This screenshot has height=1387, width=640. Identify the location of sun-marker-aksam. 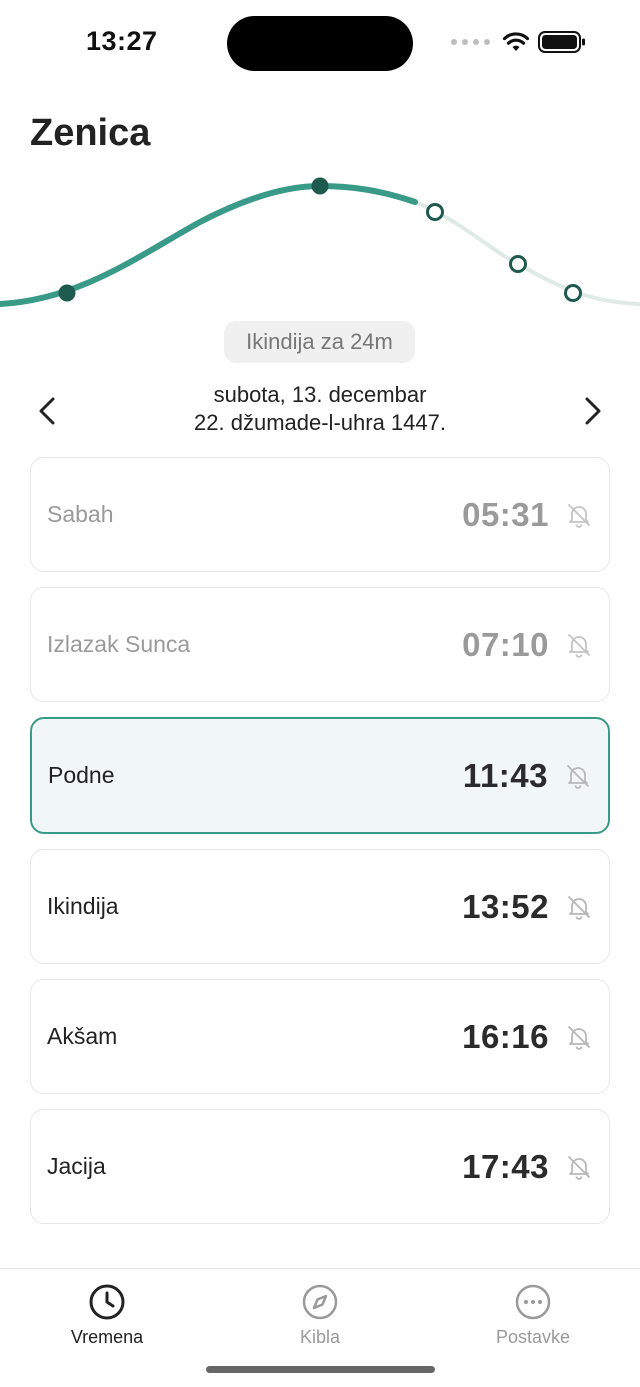
(518, 264).